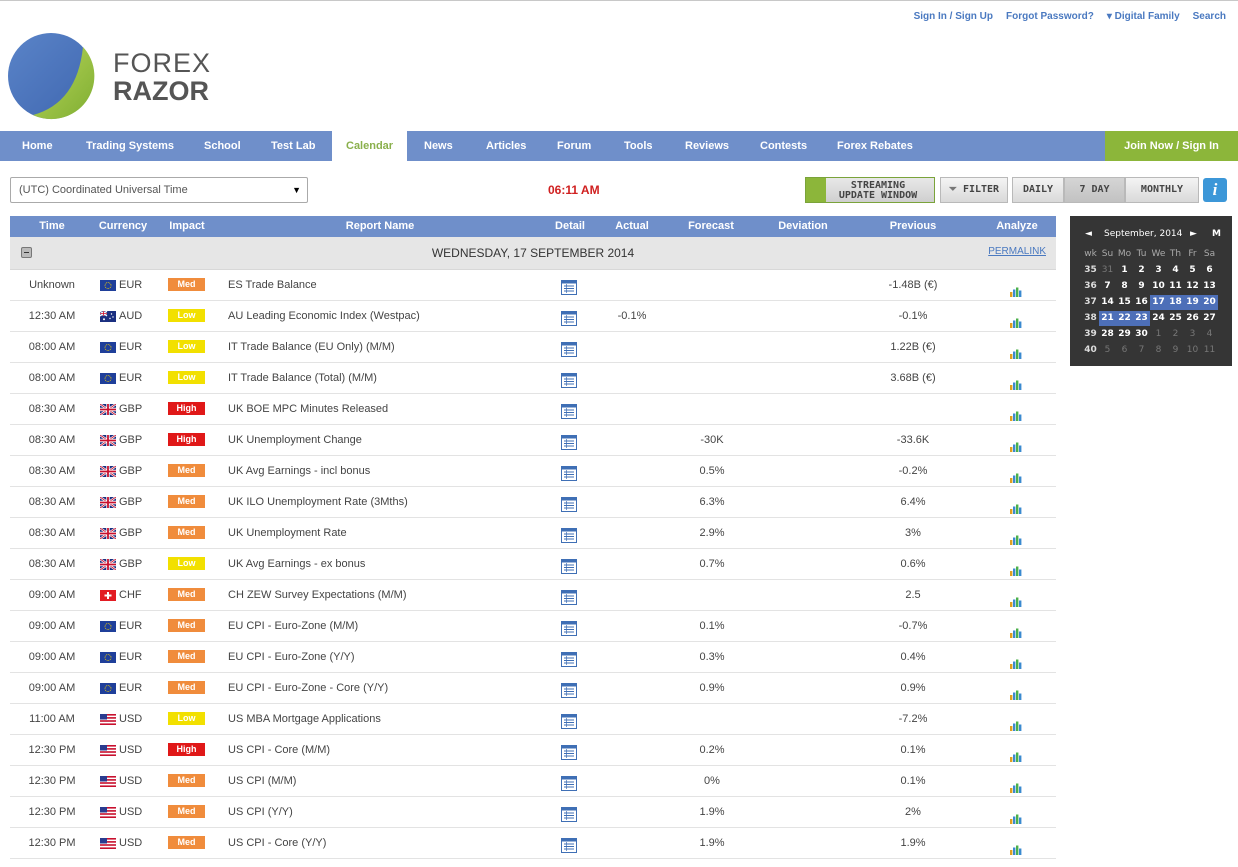 This screenshot has height=867, width=1238. I want to click on calendar-day: 28, so click(1107, 334).